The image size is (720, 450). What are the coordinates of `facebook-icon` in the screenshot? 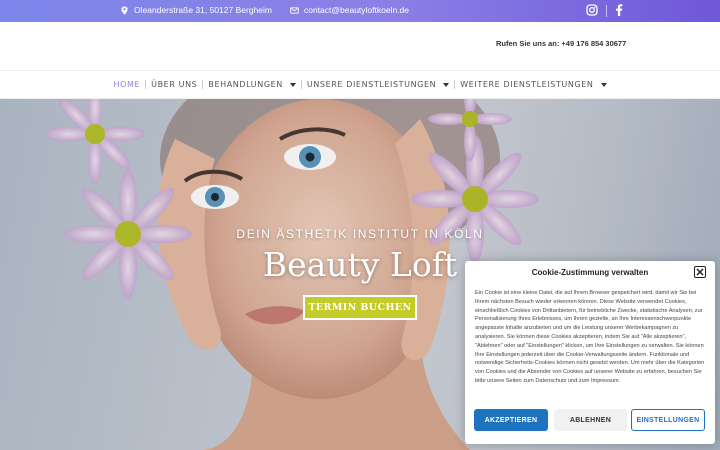 It's located at (619, 11).